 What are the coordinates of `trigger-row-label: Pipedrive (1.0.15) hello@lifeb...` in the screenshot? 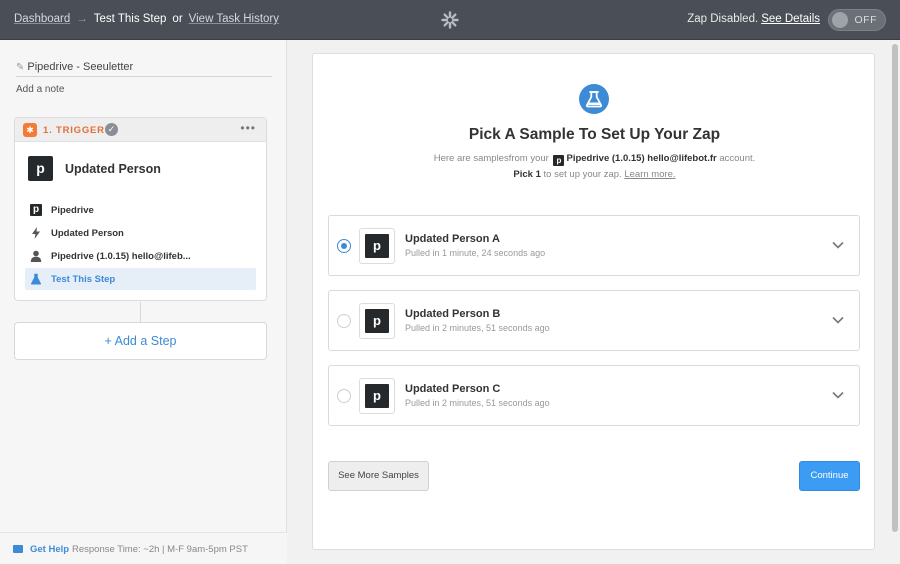 It's located at (121, 256).